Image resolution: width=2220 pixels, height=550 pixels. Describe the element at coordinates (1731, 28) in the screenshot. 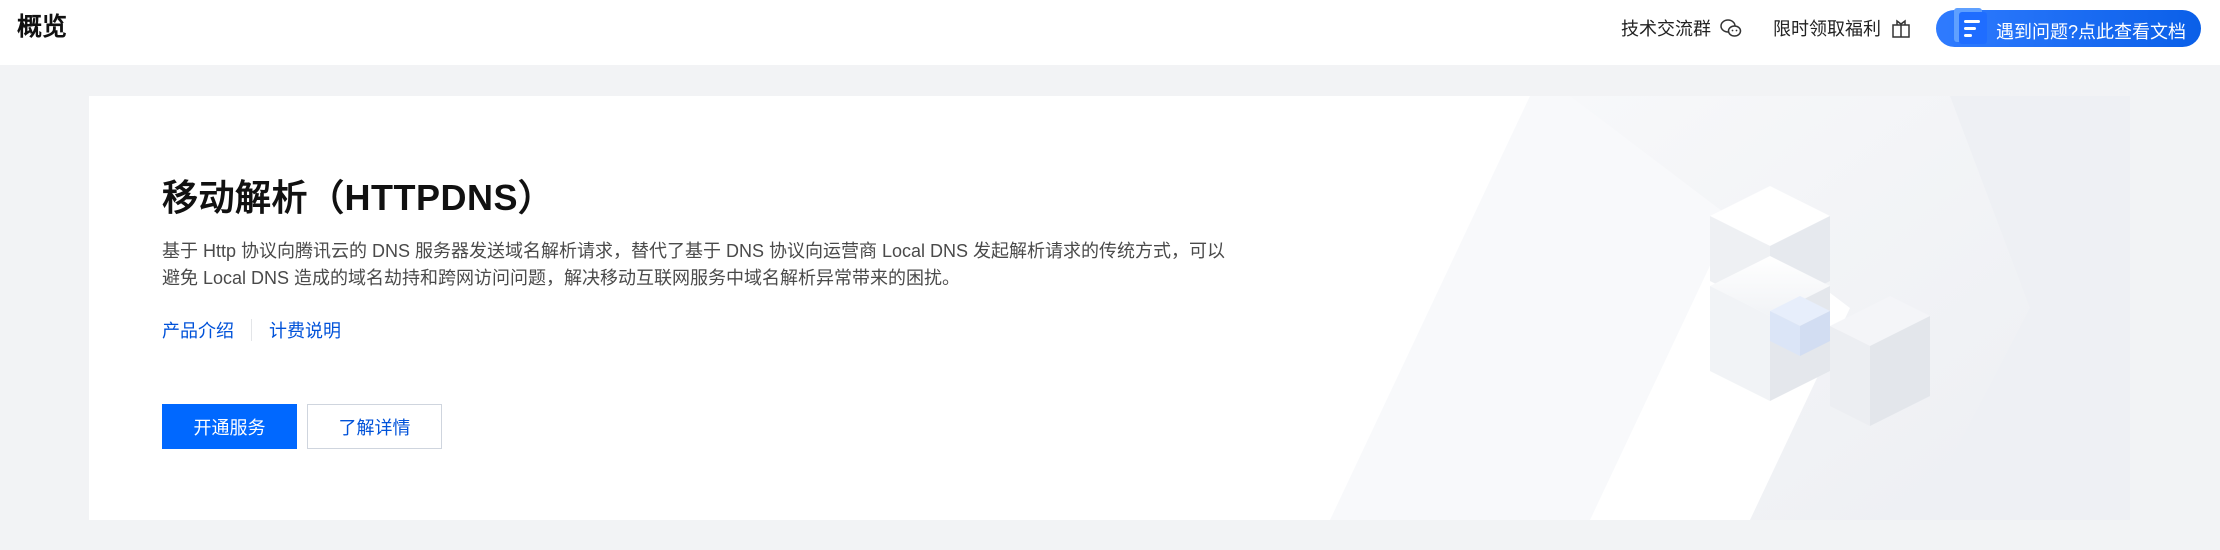

I see `wechat-icon` at that location.